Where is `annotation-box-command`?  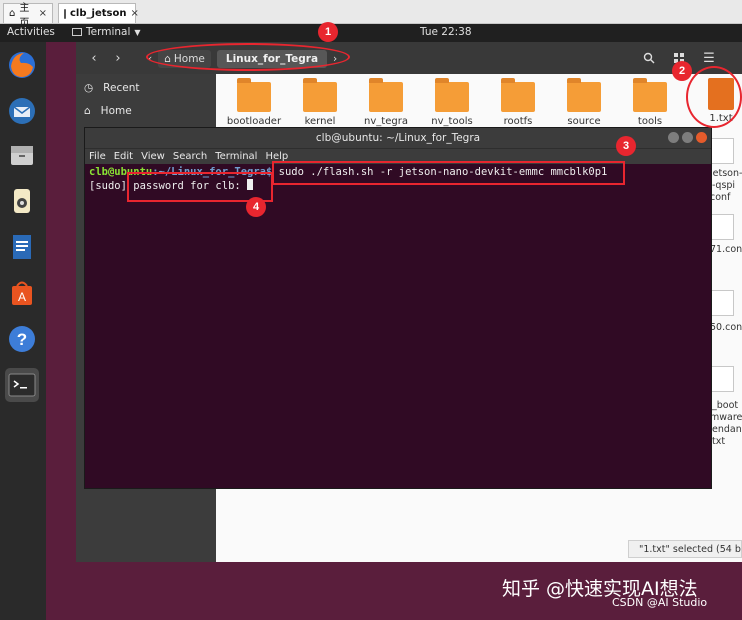 annotation-box-command is located at coordinates (448, 173).